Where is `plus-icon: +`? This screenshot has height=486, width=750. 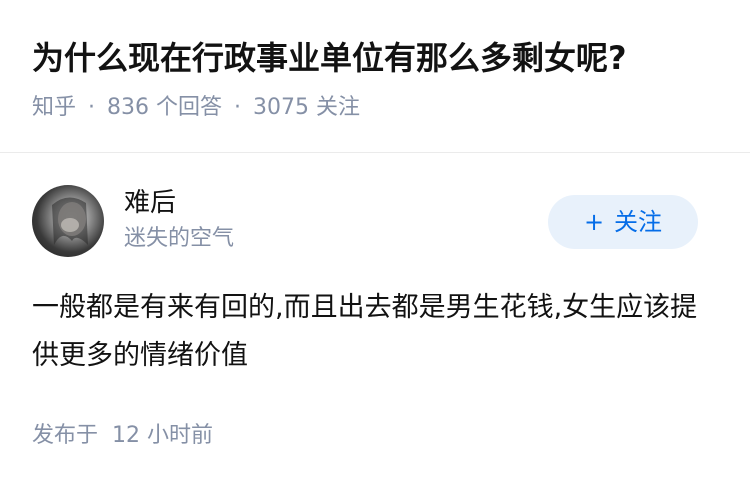 plus-icon: + is located at coordinates (594, 222).